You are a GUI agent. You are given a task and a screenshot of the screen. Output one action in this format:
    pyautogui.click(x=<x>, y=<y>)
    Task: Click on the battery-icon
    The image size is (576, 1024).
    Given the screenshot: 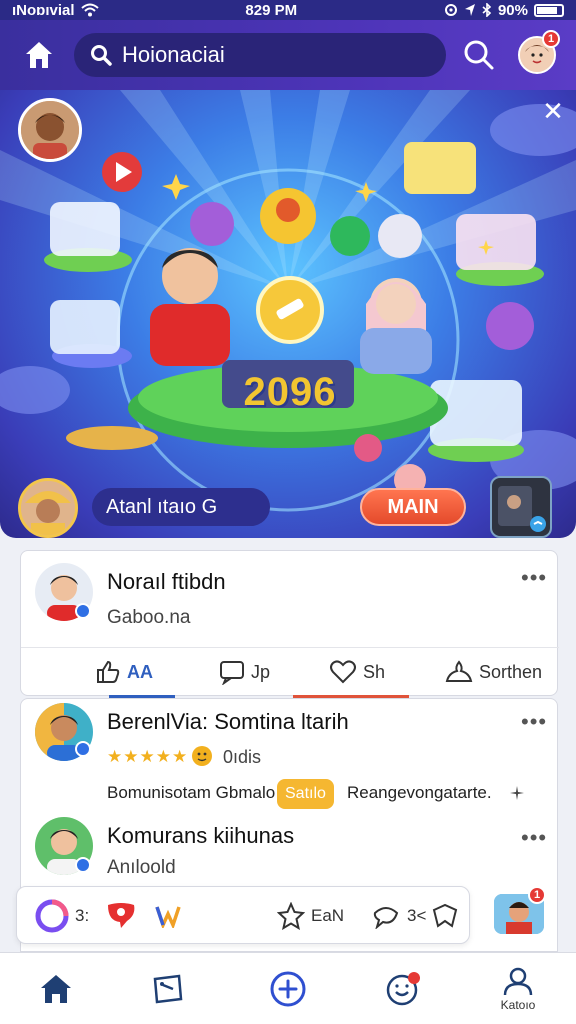 What is the action you would take?
    pyautogui.click(x=549, y=10)
    